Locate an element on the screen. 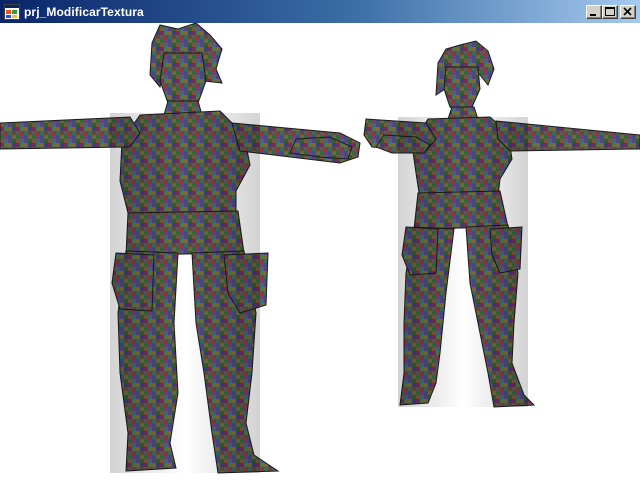 This screenshot has height=480, width=640. maximize-icon is located at coordinates (610, 11).